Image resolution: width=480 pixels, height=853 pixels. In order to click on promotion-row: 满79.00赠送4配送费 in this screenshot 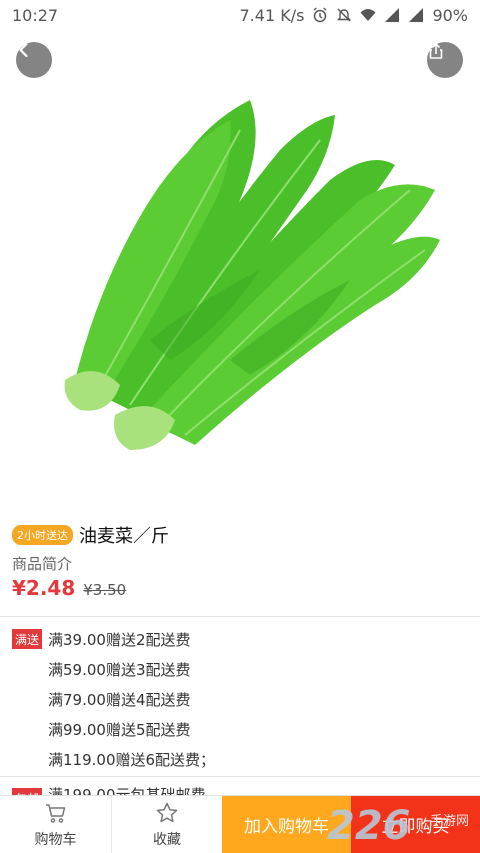, I will do `click(246, 699)`.